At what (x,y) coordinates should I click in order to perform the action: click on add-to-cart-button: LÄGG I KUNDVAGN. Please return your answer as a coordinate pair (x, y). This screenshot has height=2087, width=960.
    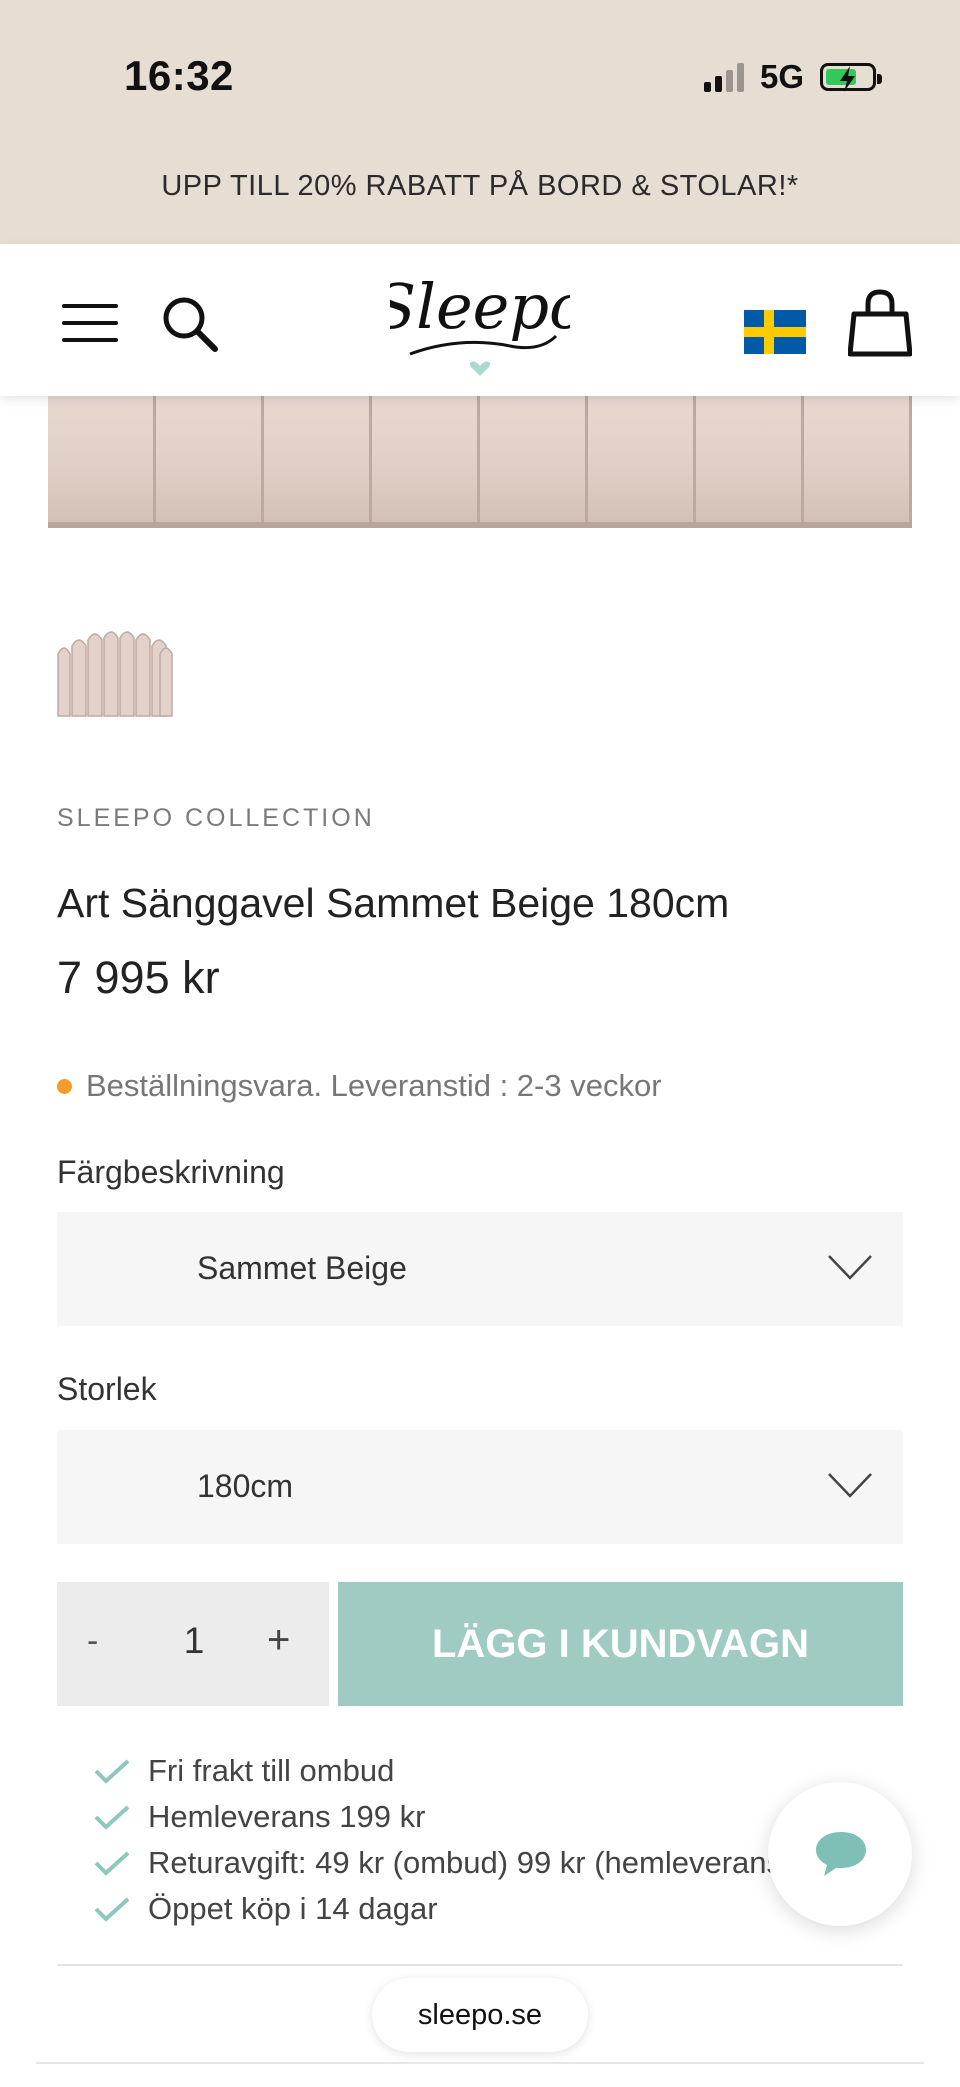
    Looking at the image, I should click on (620, 1644).